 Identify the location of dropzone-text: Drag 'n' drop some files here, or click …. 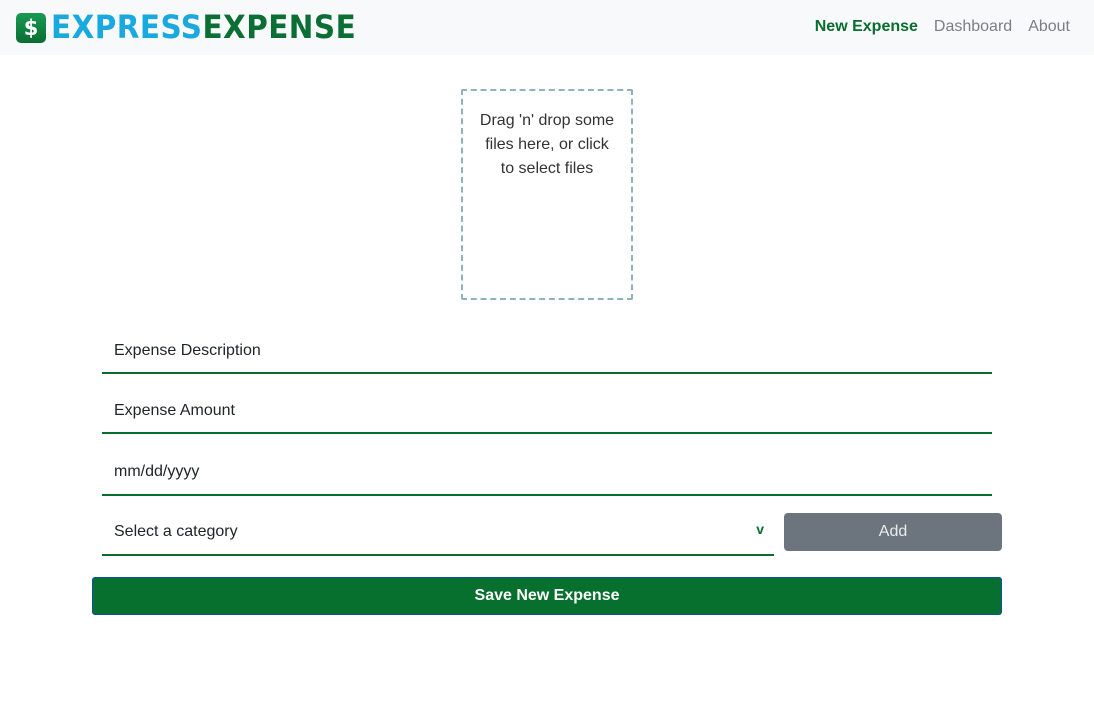
(547, 144).